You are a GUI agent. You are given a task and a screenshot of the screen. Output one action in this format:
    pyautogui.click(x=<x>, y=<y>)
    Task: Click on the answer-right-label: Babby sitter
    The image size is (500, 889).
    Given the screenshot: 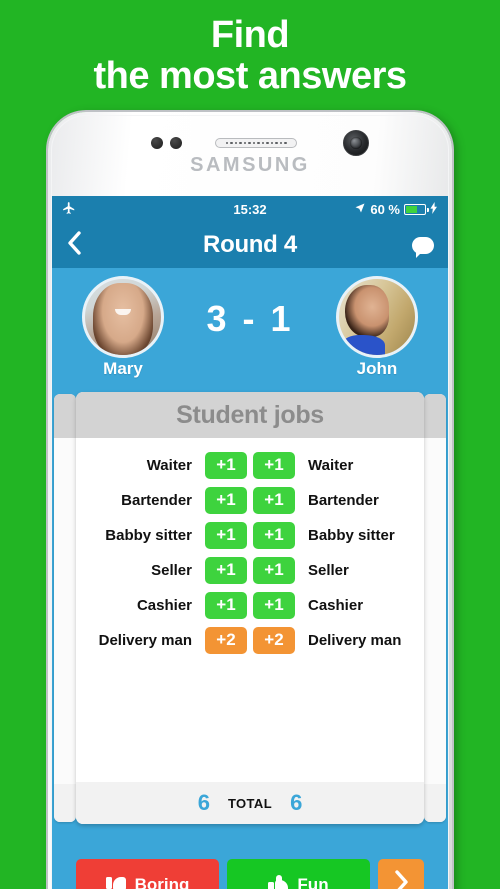 What is the action you would take?
    pyautogui.click(x=351, y=535)
    